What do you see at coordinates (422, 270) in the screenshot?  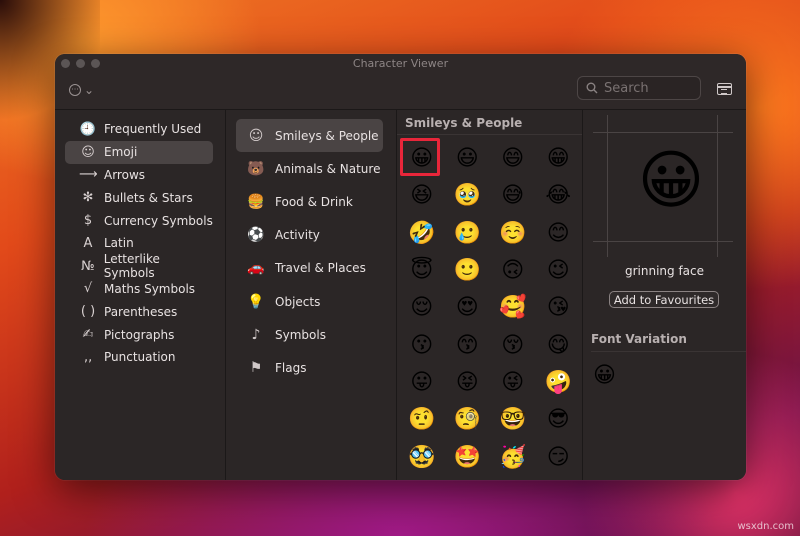 I see `emoji-cell: 😇` at bounding box center [422, 270].